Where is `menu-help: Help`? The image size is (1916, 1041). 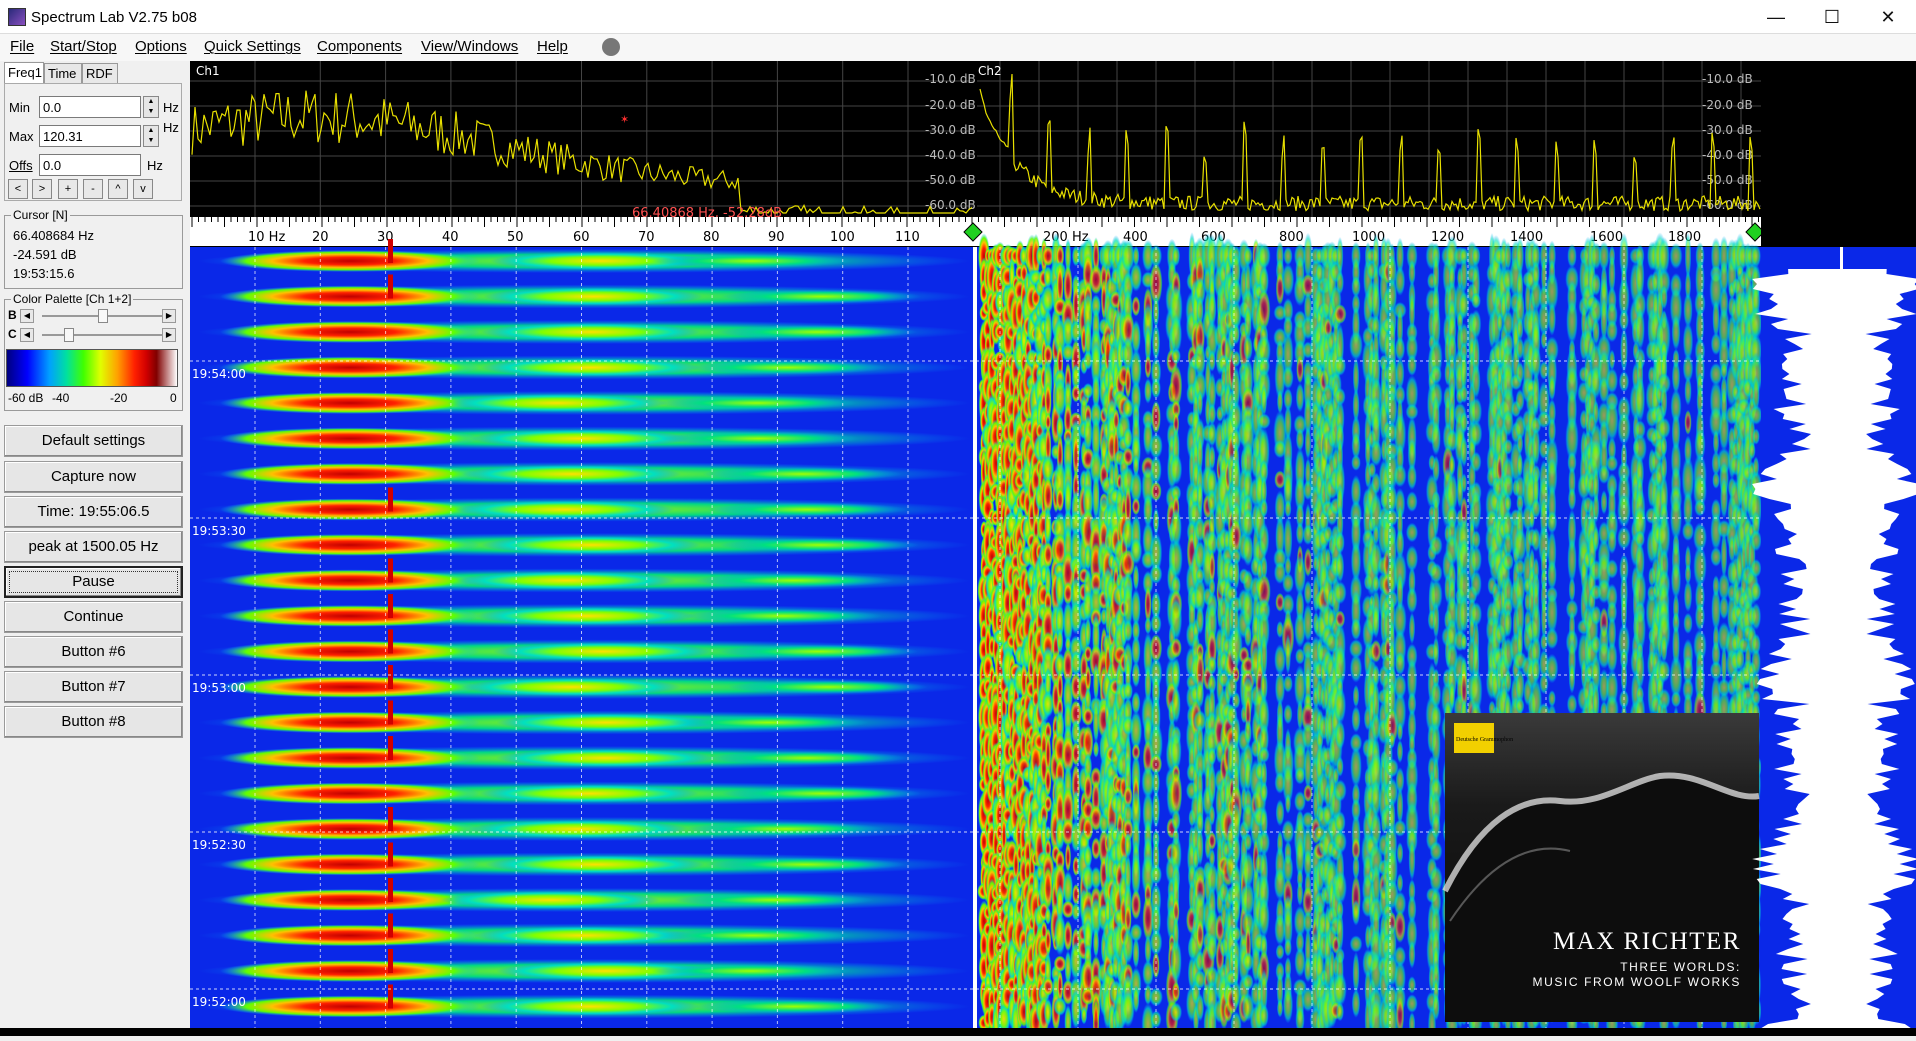
menu-help: Help is located at coordinates (552, 46).